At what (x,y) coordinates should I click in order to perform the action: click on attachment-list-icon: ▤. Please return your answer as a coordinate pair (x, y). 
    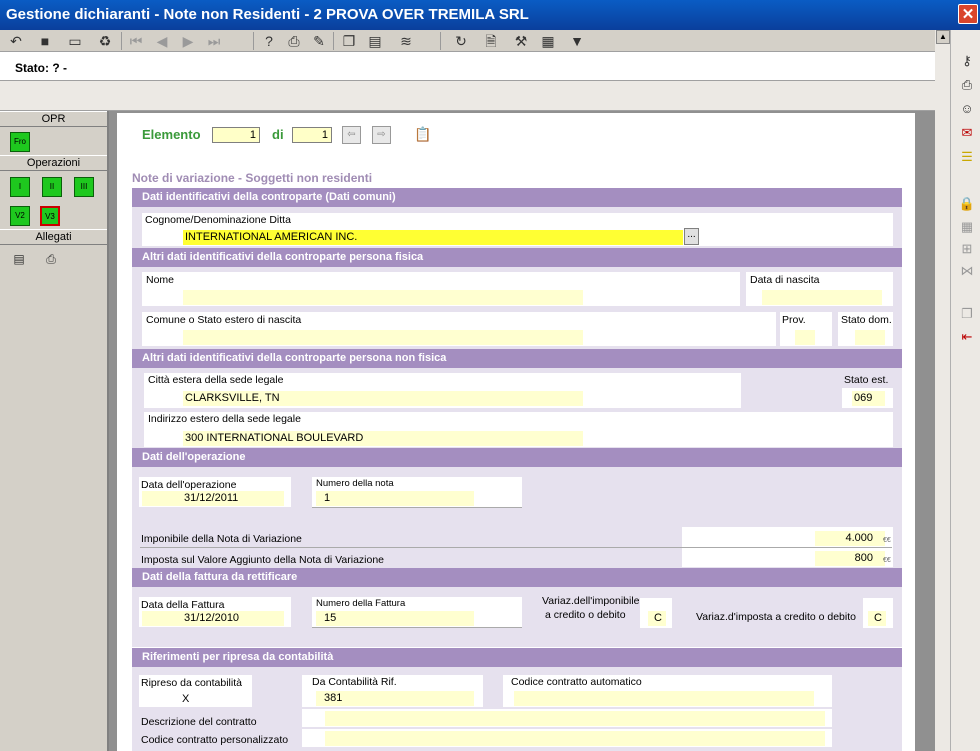
    Looking at the image, I should click on (19, 259).